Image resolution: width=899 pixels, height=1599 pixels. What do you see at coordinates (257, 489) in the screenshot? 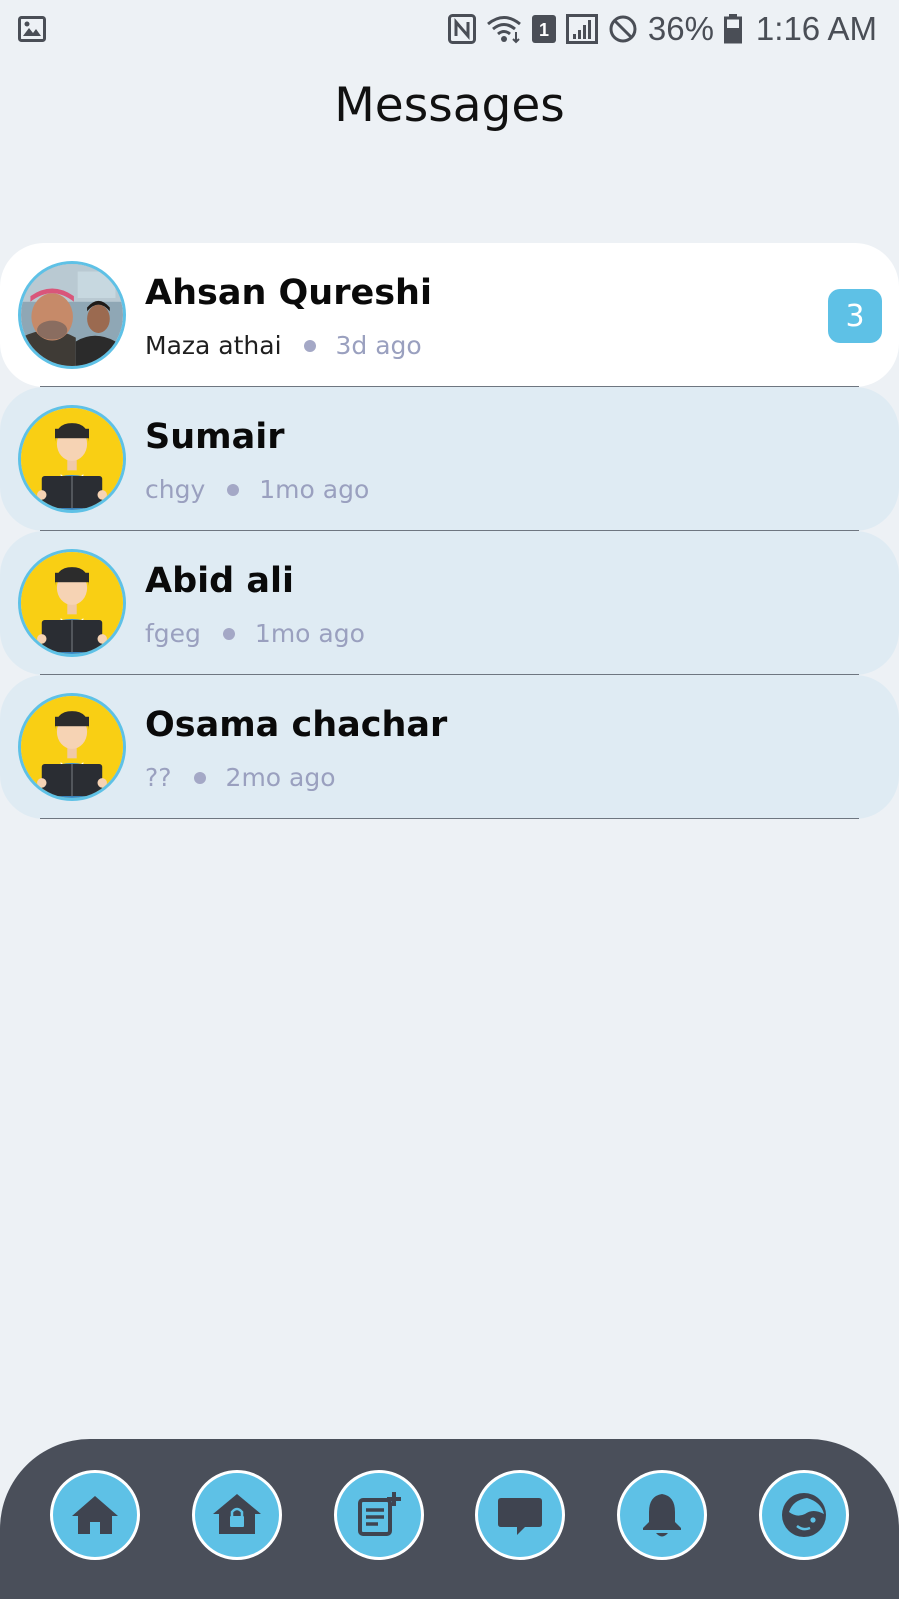
I see `message-meta: chgy 1mo ago` at bounding box center [257, 489].